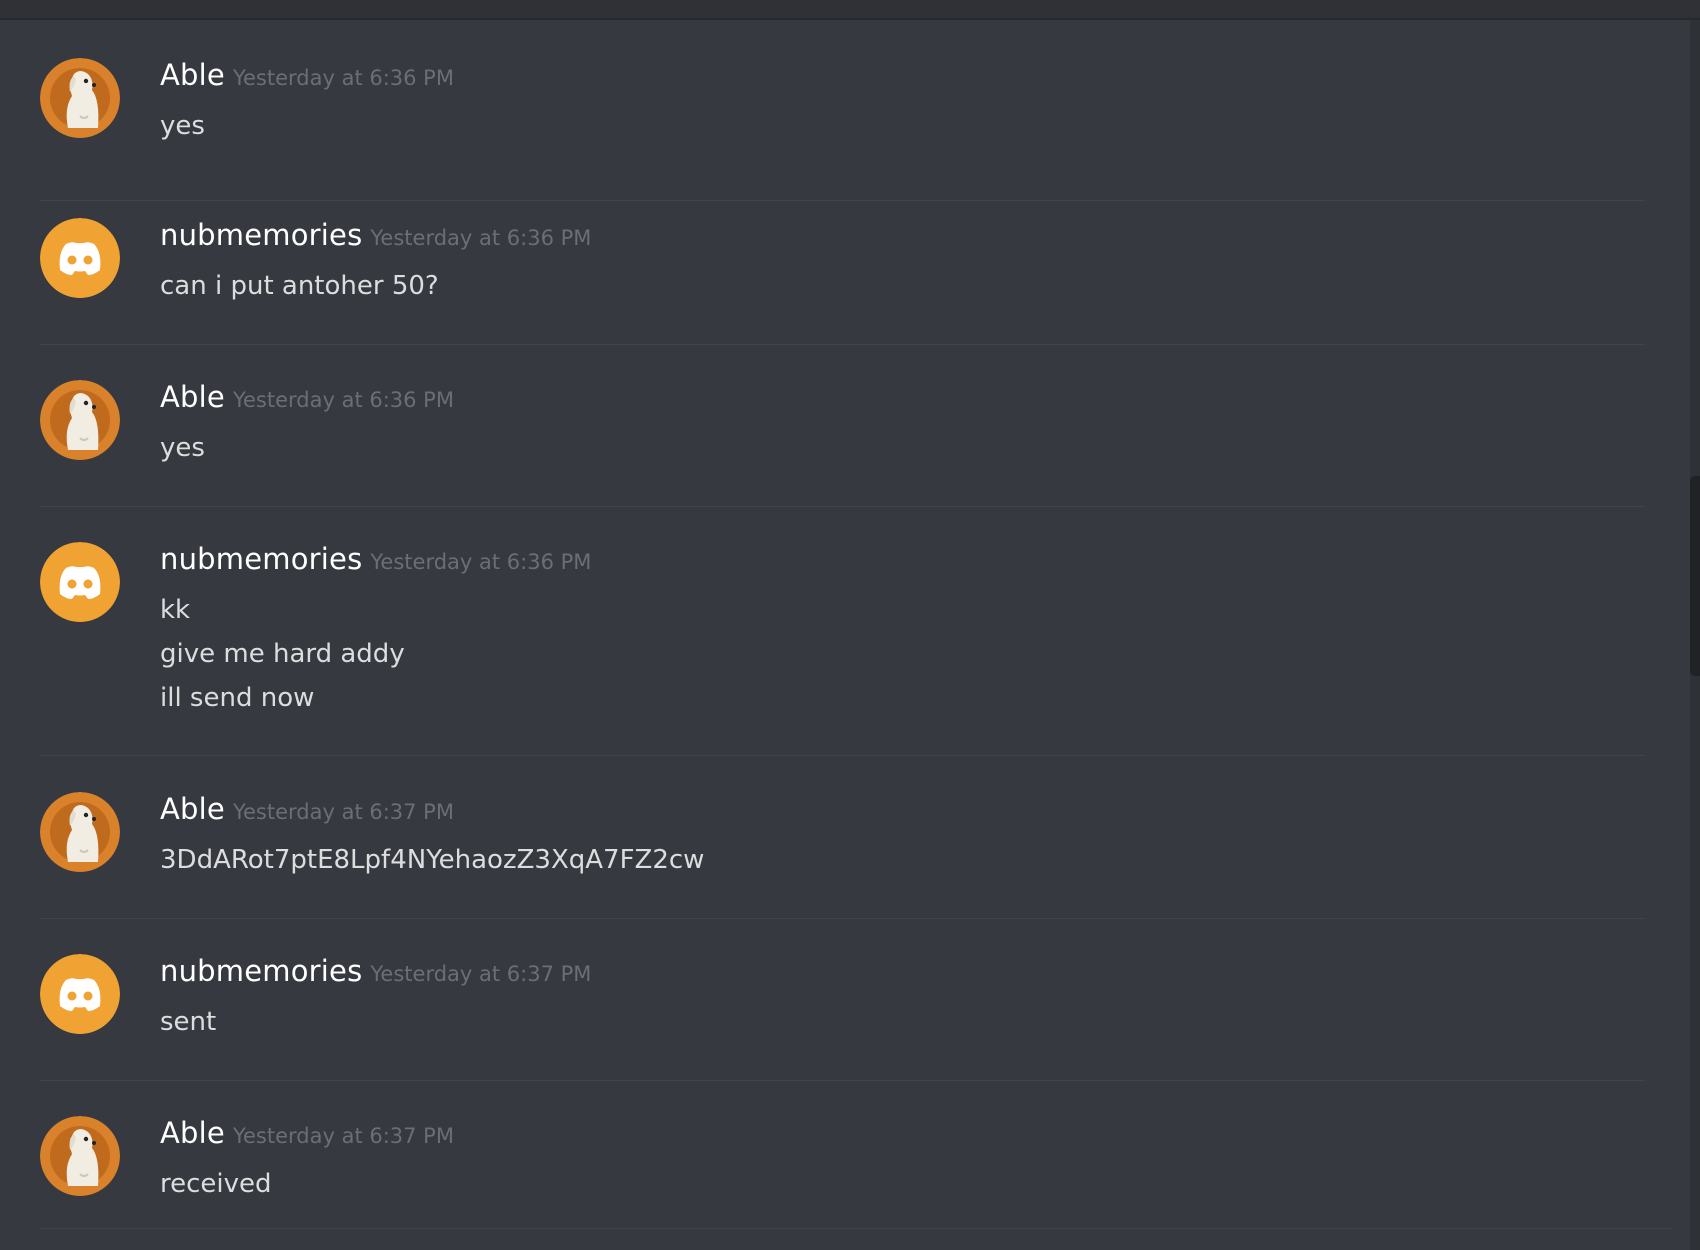  I want to click on message-line: 3DdARot7ptE8Lpf4NYehaozZ3XqA7FZ2cw, so click(432, 860).